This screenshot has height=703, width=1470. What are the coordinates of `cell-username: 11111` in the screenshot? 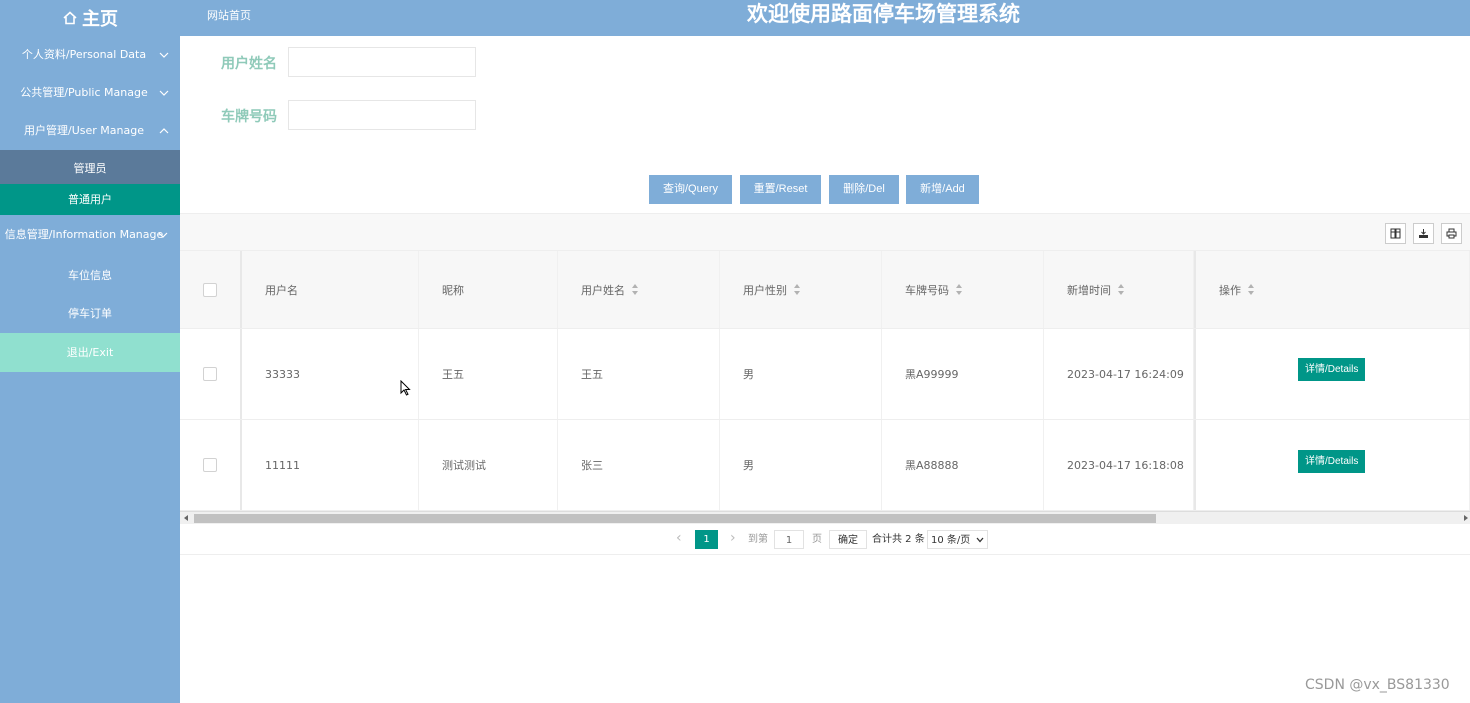 It's located at (330, 465).